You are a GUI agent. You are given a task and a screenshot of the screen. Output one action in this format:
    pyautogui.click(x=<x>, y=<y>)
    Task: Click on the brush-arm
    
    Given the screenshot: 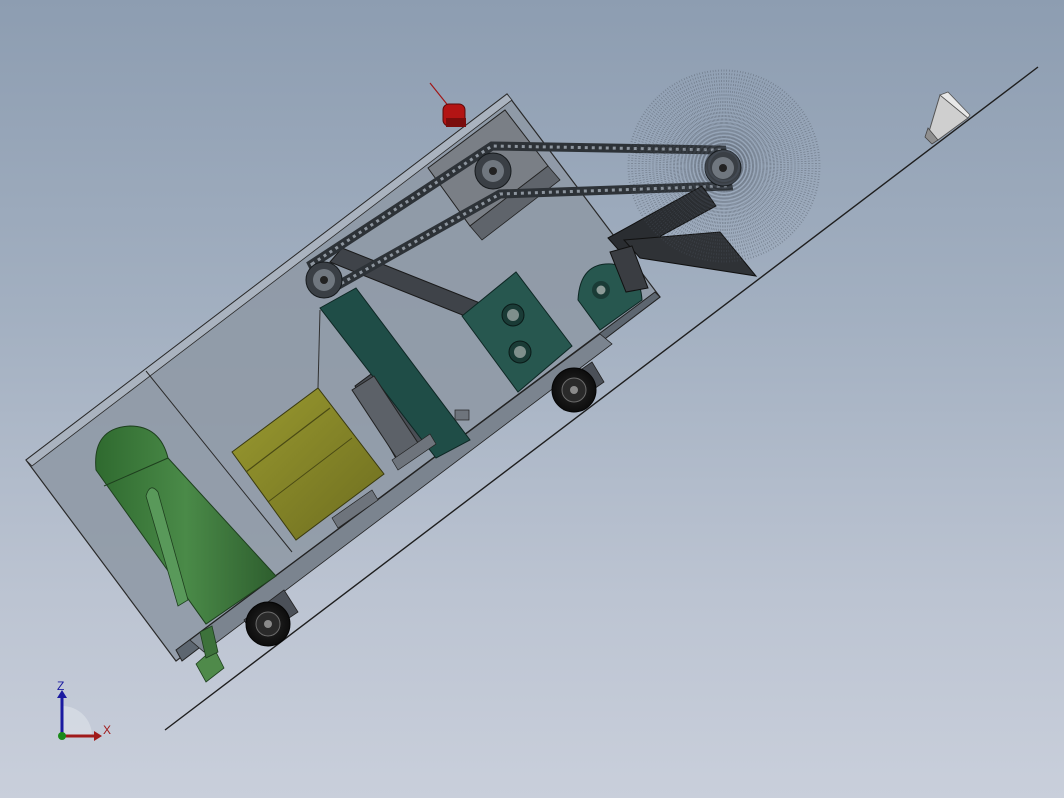 What is the action you would take?
    pyautogui.click(x=682, y=239)
    